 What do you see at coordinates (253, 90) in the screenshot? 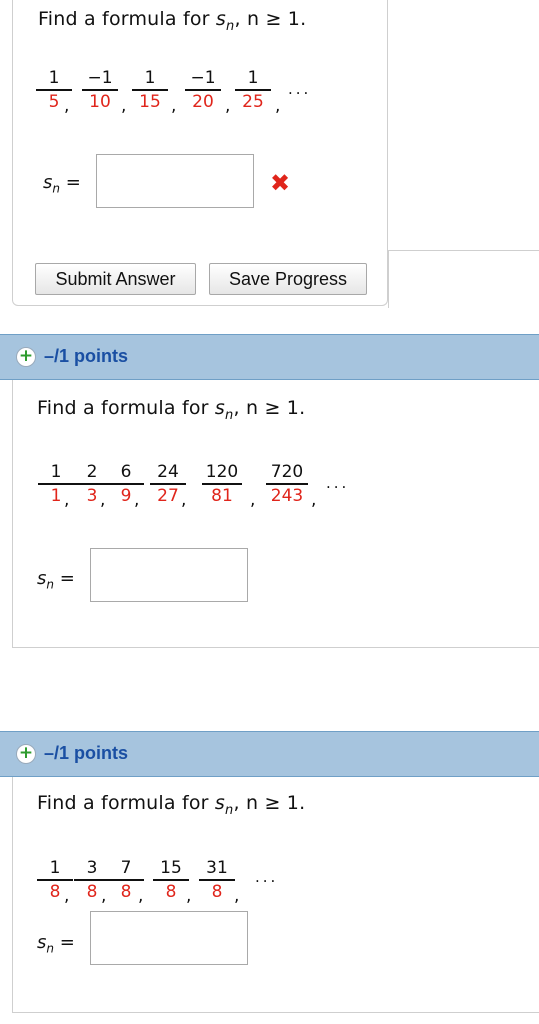
I see `sequence-term: 1 25` at bounding box center [253, 90].